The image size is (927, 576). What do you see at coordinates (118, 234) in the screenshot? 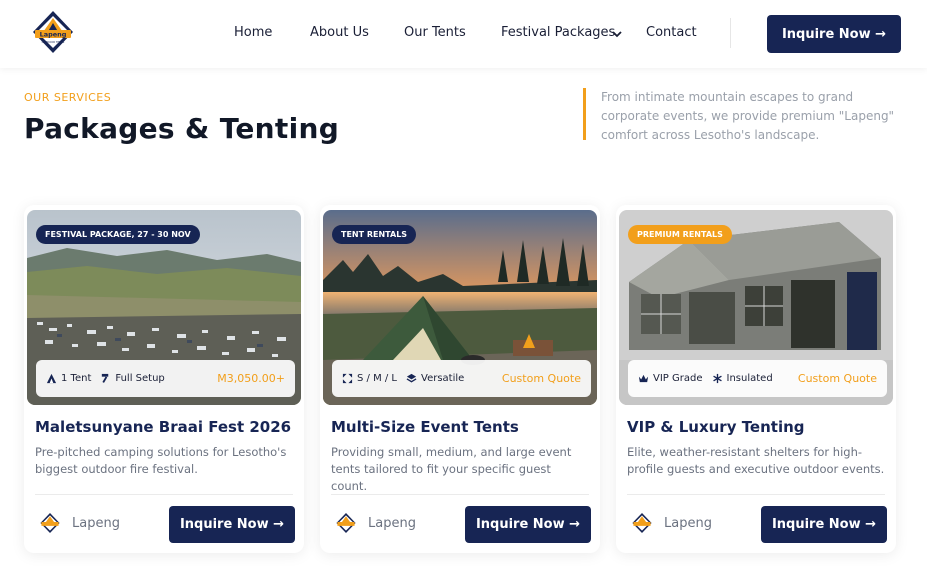
I see `card-badge: FESTIVAL PACKAGE, 27 - 30 NOV` at bounding box center [118, 234].